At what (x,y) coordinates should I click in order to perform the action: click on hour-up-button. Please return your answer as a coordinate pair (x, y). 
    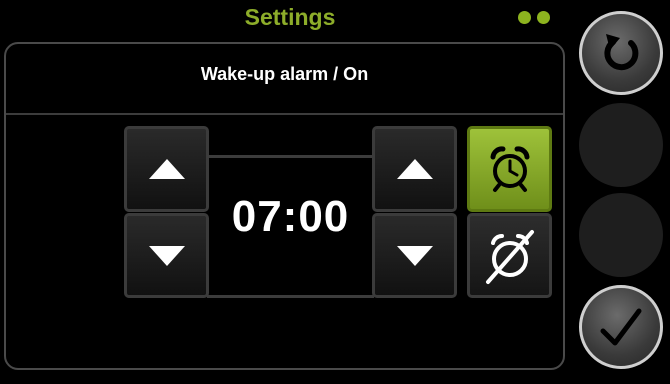
    Looking at the image, I should click on (166, 169).